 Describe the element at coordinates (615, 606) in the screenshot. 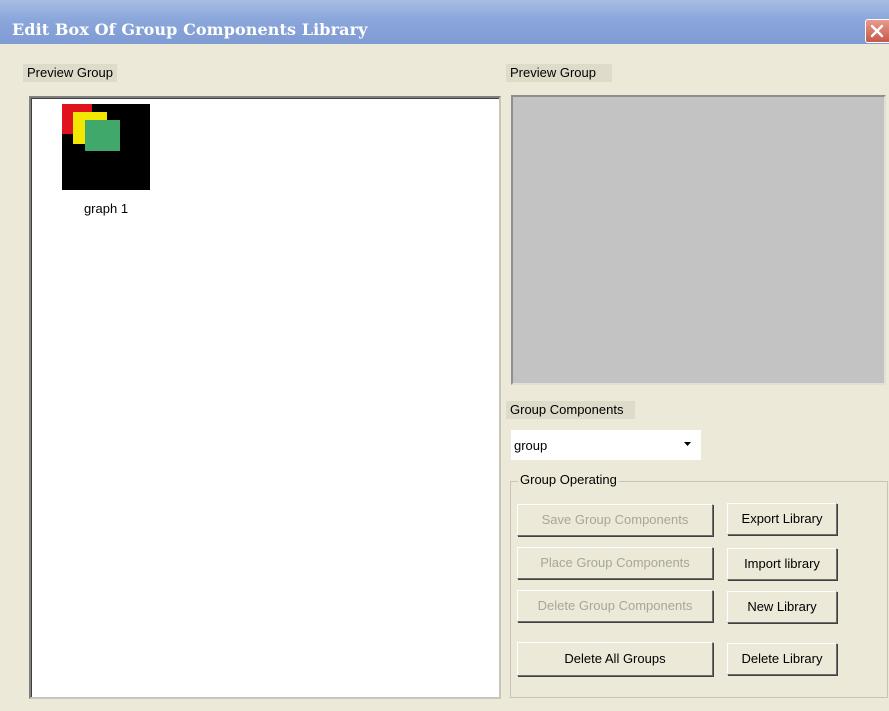

I see `delete-group-components-button: Delete Group Components` at that location.